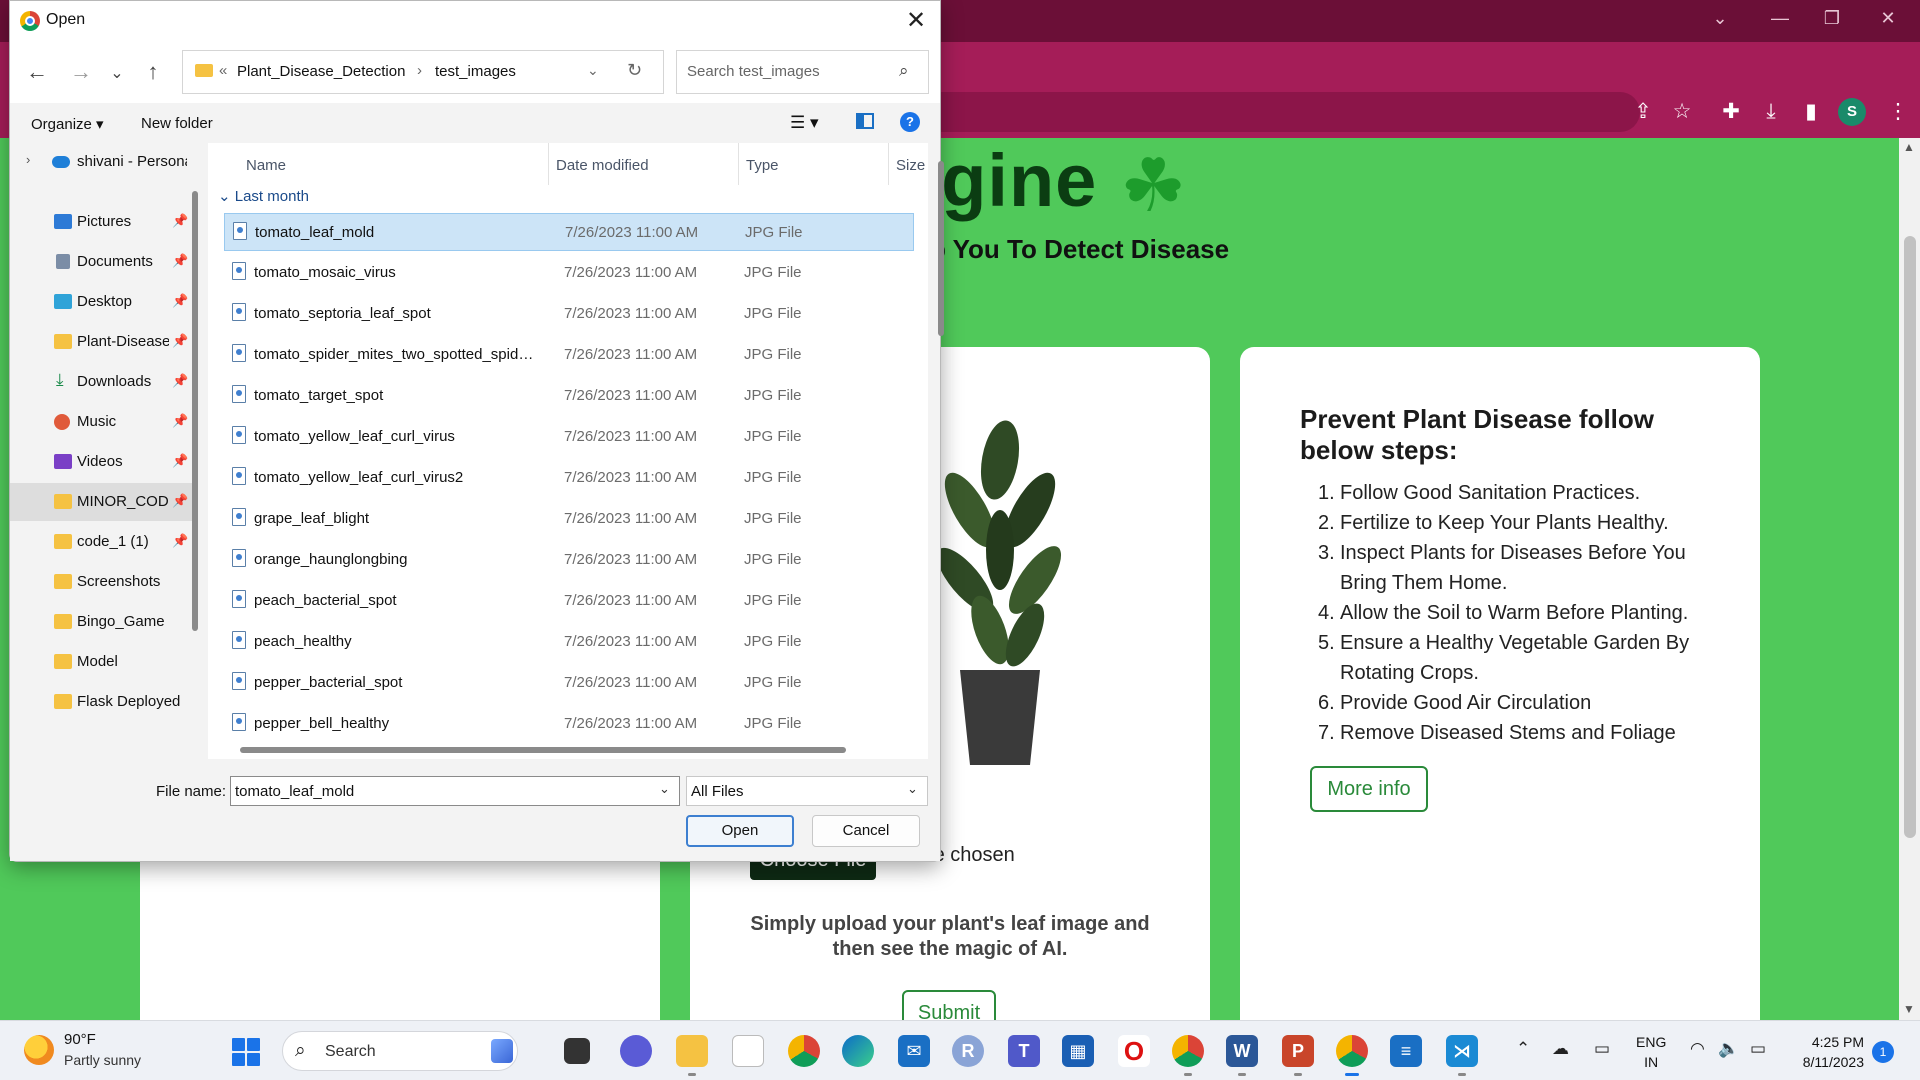 Image resolution: width=1920 pixels, height=1080 pixels. I want to click on teams-icon: T, so click(1024, 1051).